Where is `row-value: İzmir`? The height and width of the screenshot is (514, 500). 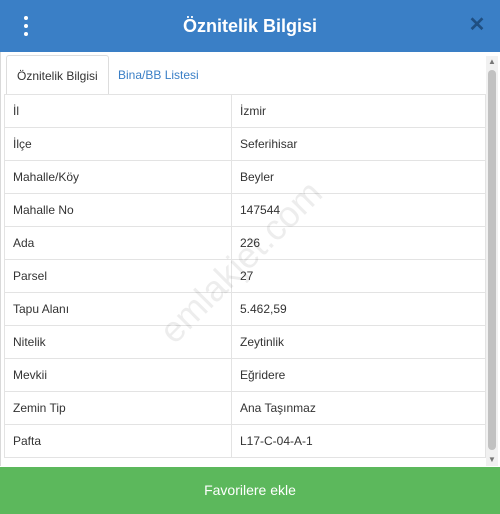
row-value: İzmir is located at coordinates (358, 111).